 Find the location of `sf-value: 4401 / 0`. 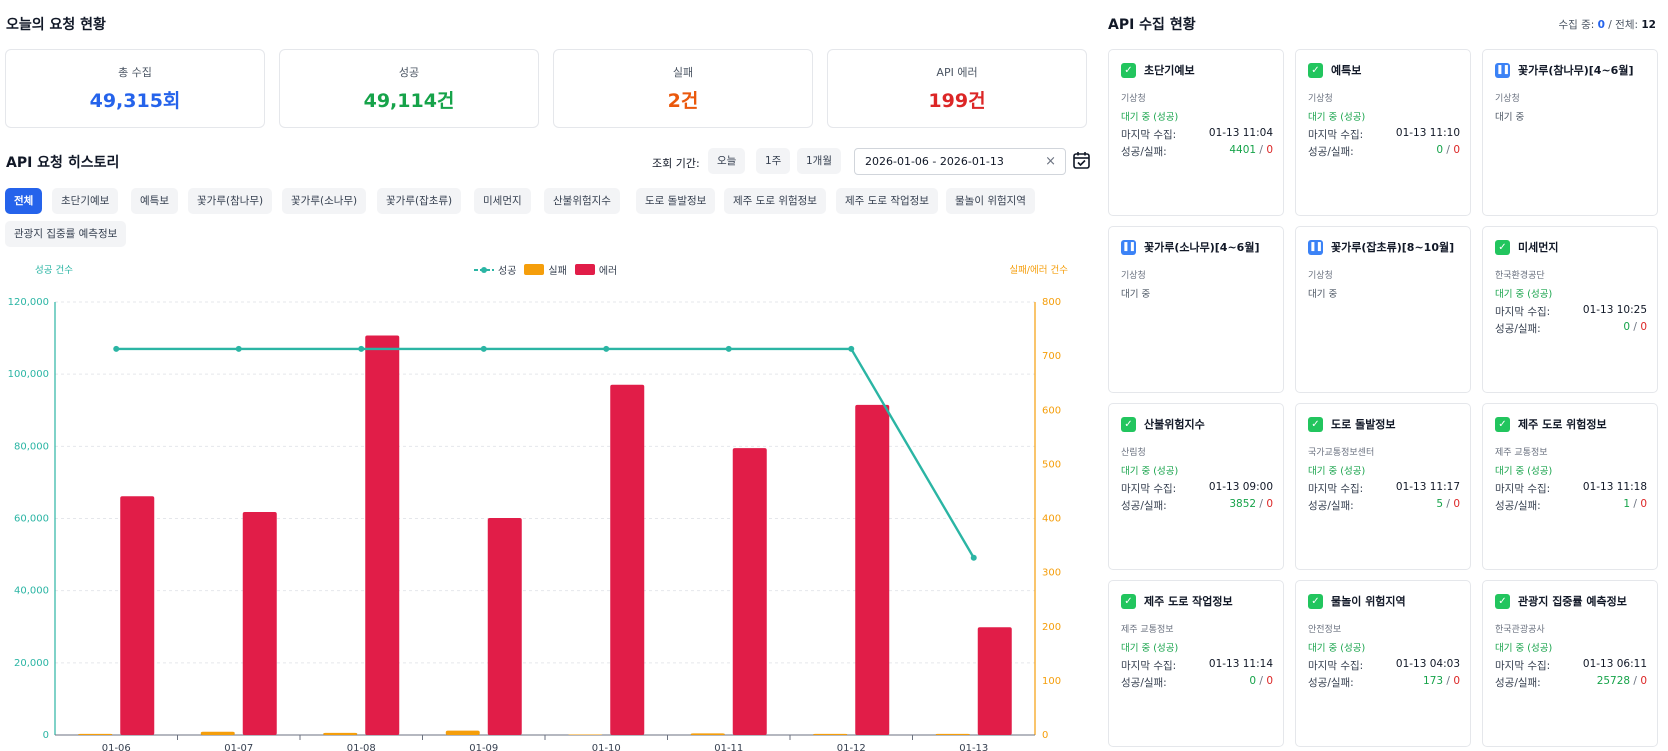

sf-value: 4401 / 0 is located at coordinates (1251, 150).